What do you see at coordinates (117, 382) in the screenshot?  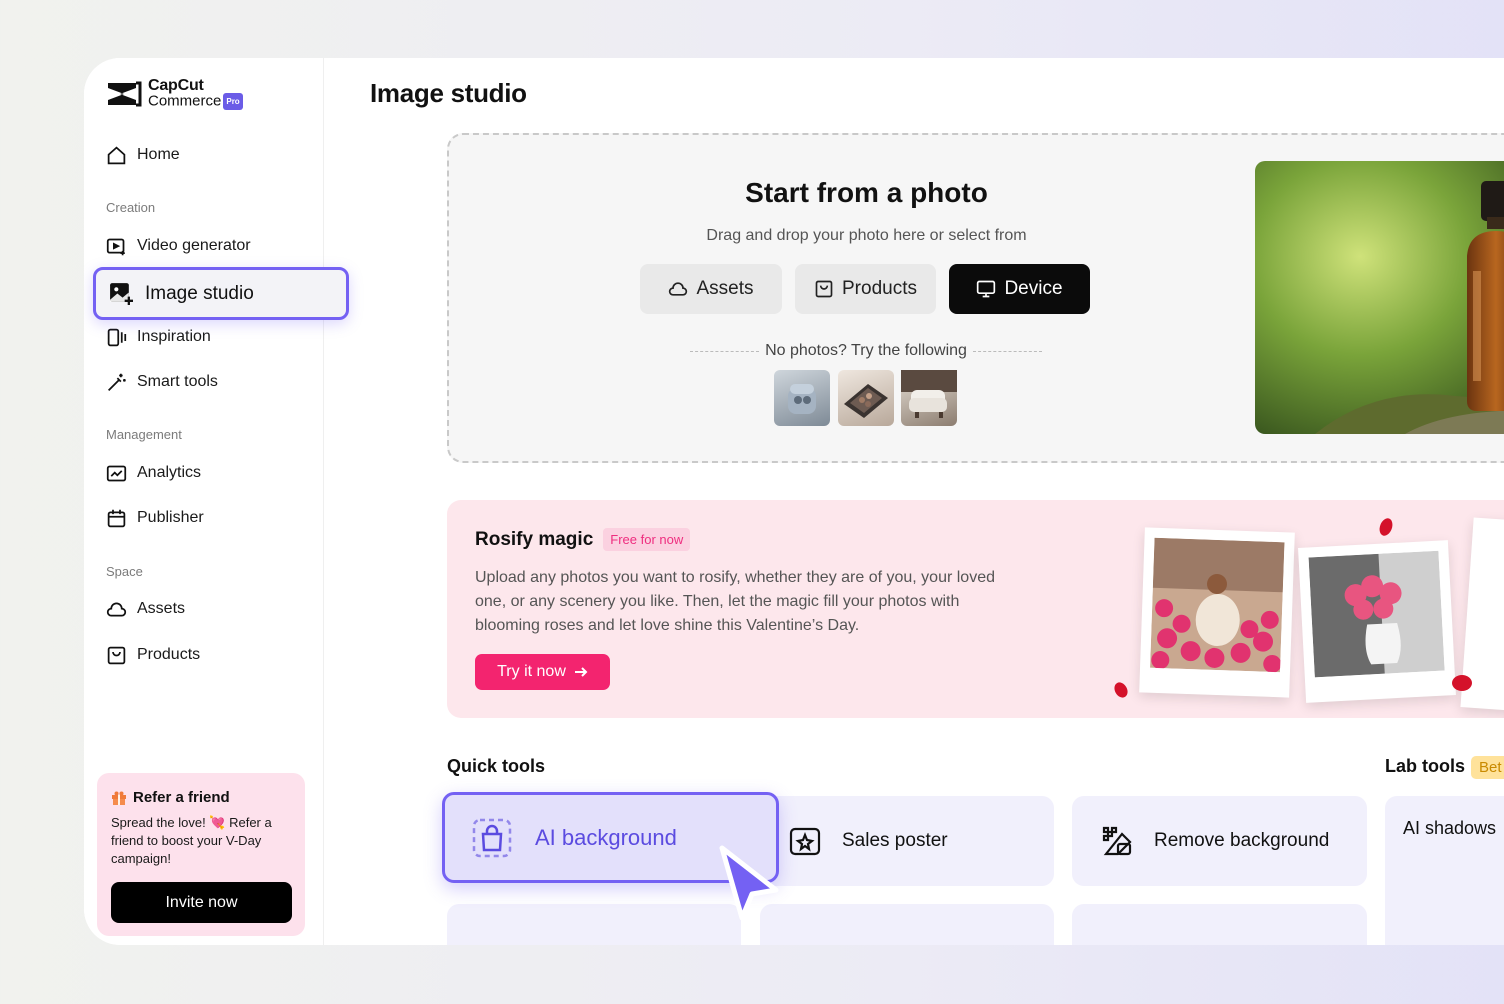 I see `magic-wand-icon` at bounding box center [117, 382].